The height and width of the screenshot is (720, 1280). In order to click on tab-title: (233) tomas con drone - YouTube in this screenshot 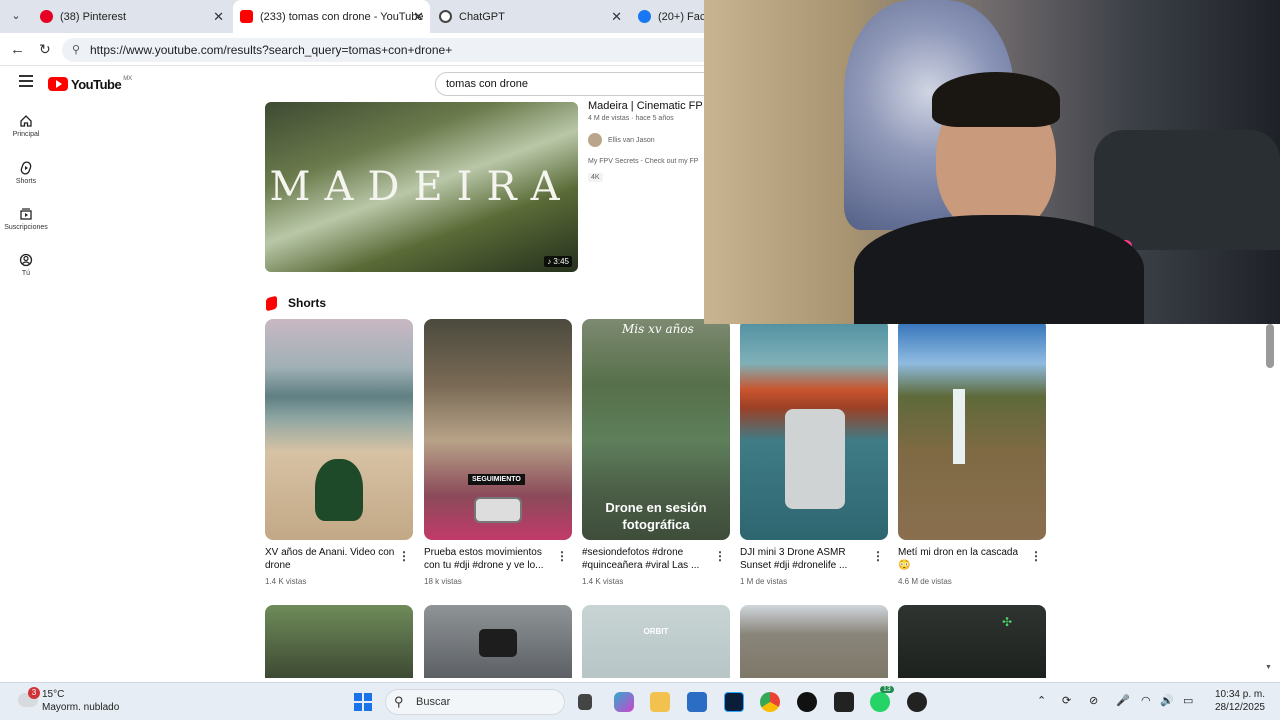, I will do `click(342, 16)`.